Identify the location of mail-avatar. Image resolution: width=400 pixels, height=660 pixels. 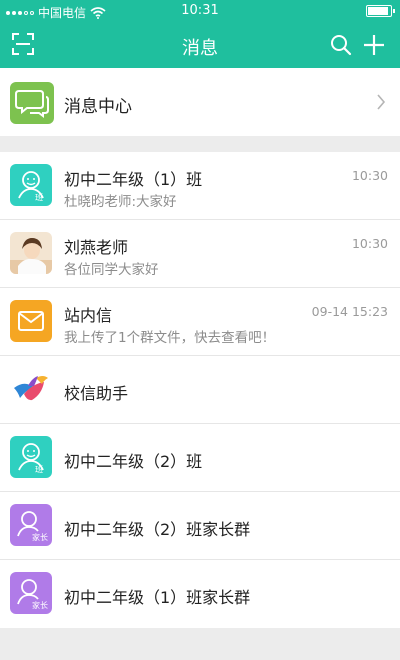
(31, 321).